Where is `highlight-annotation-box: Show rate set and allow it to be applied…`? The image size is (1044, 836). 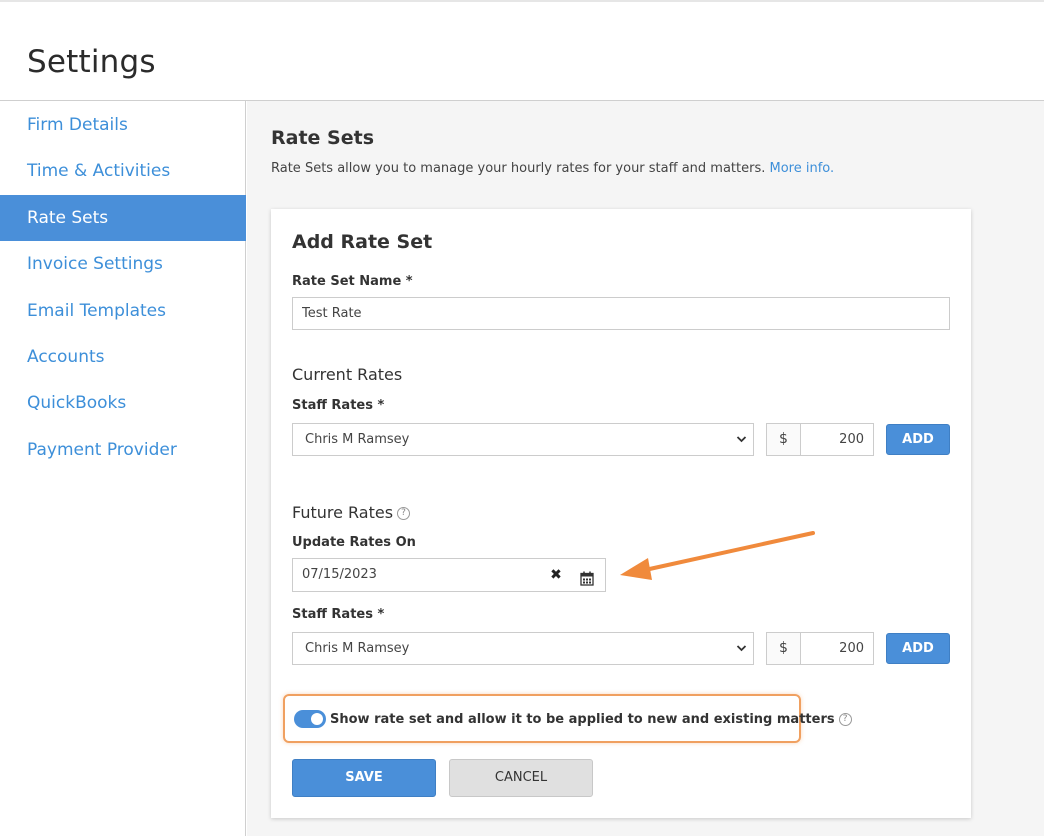 highlight-annotation-box: Show rate set and allow it to be applied… is located at coordinates (567, 718).